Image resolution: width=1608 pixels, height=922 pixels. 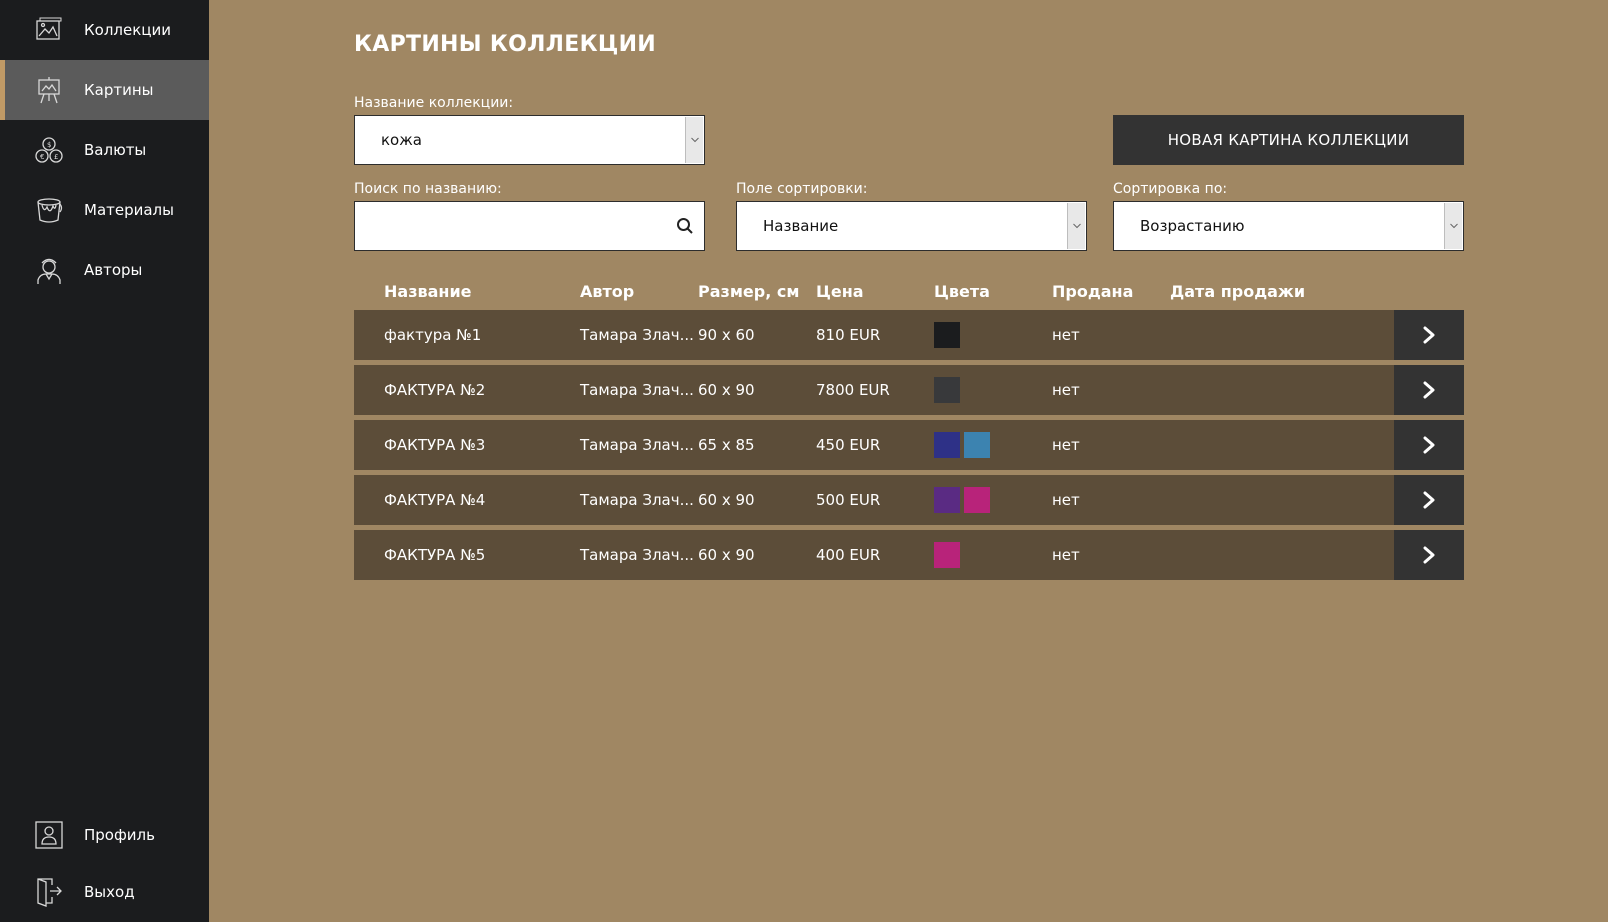 I want to click on sidebar-item-authors: Авторы, so click(x=104, y=270).